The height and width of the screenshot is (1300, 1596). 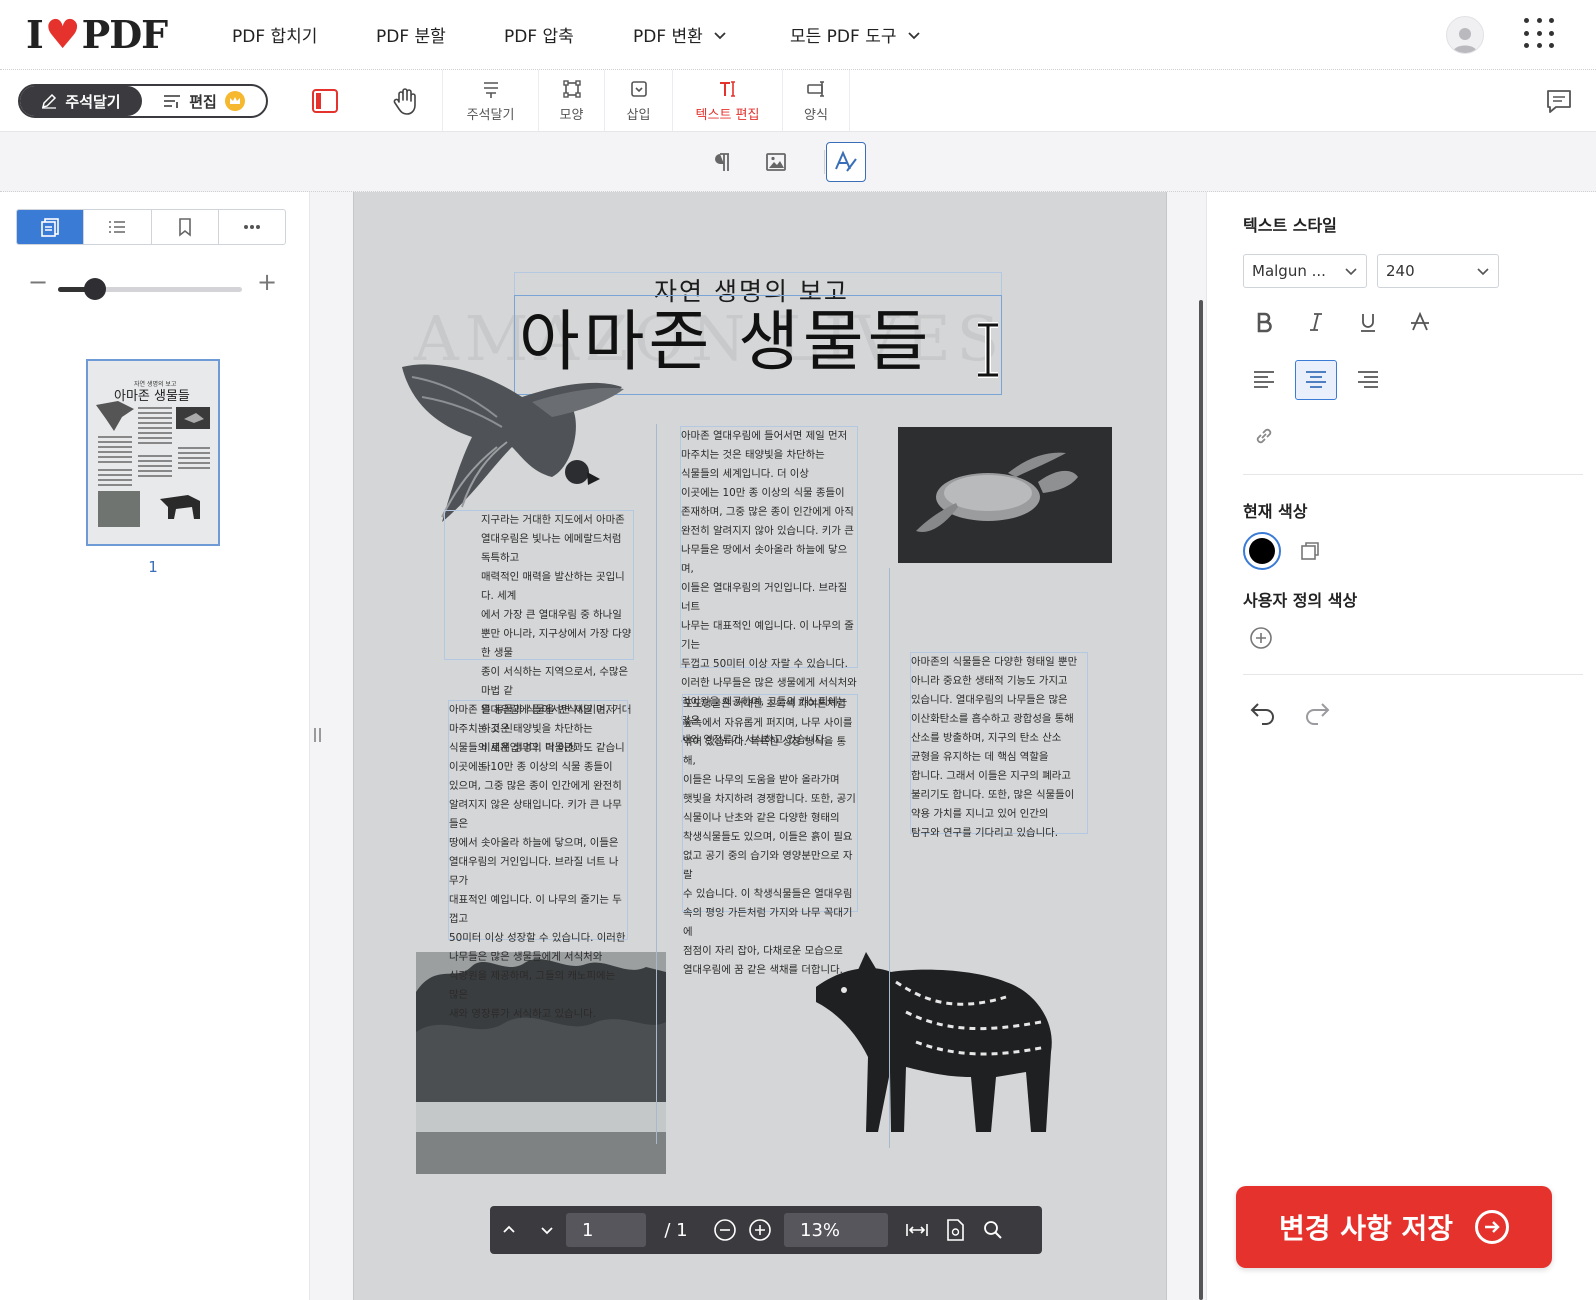 What do you see at coordinates (1316, 380) in the screenshot?
I see `align-center-button` at bounding box center [1316, 380].